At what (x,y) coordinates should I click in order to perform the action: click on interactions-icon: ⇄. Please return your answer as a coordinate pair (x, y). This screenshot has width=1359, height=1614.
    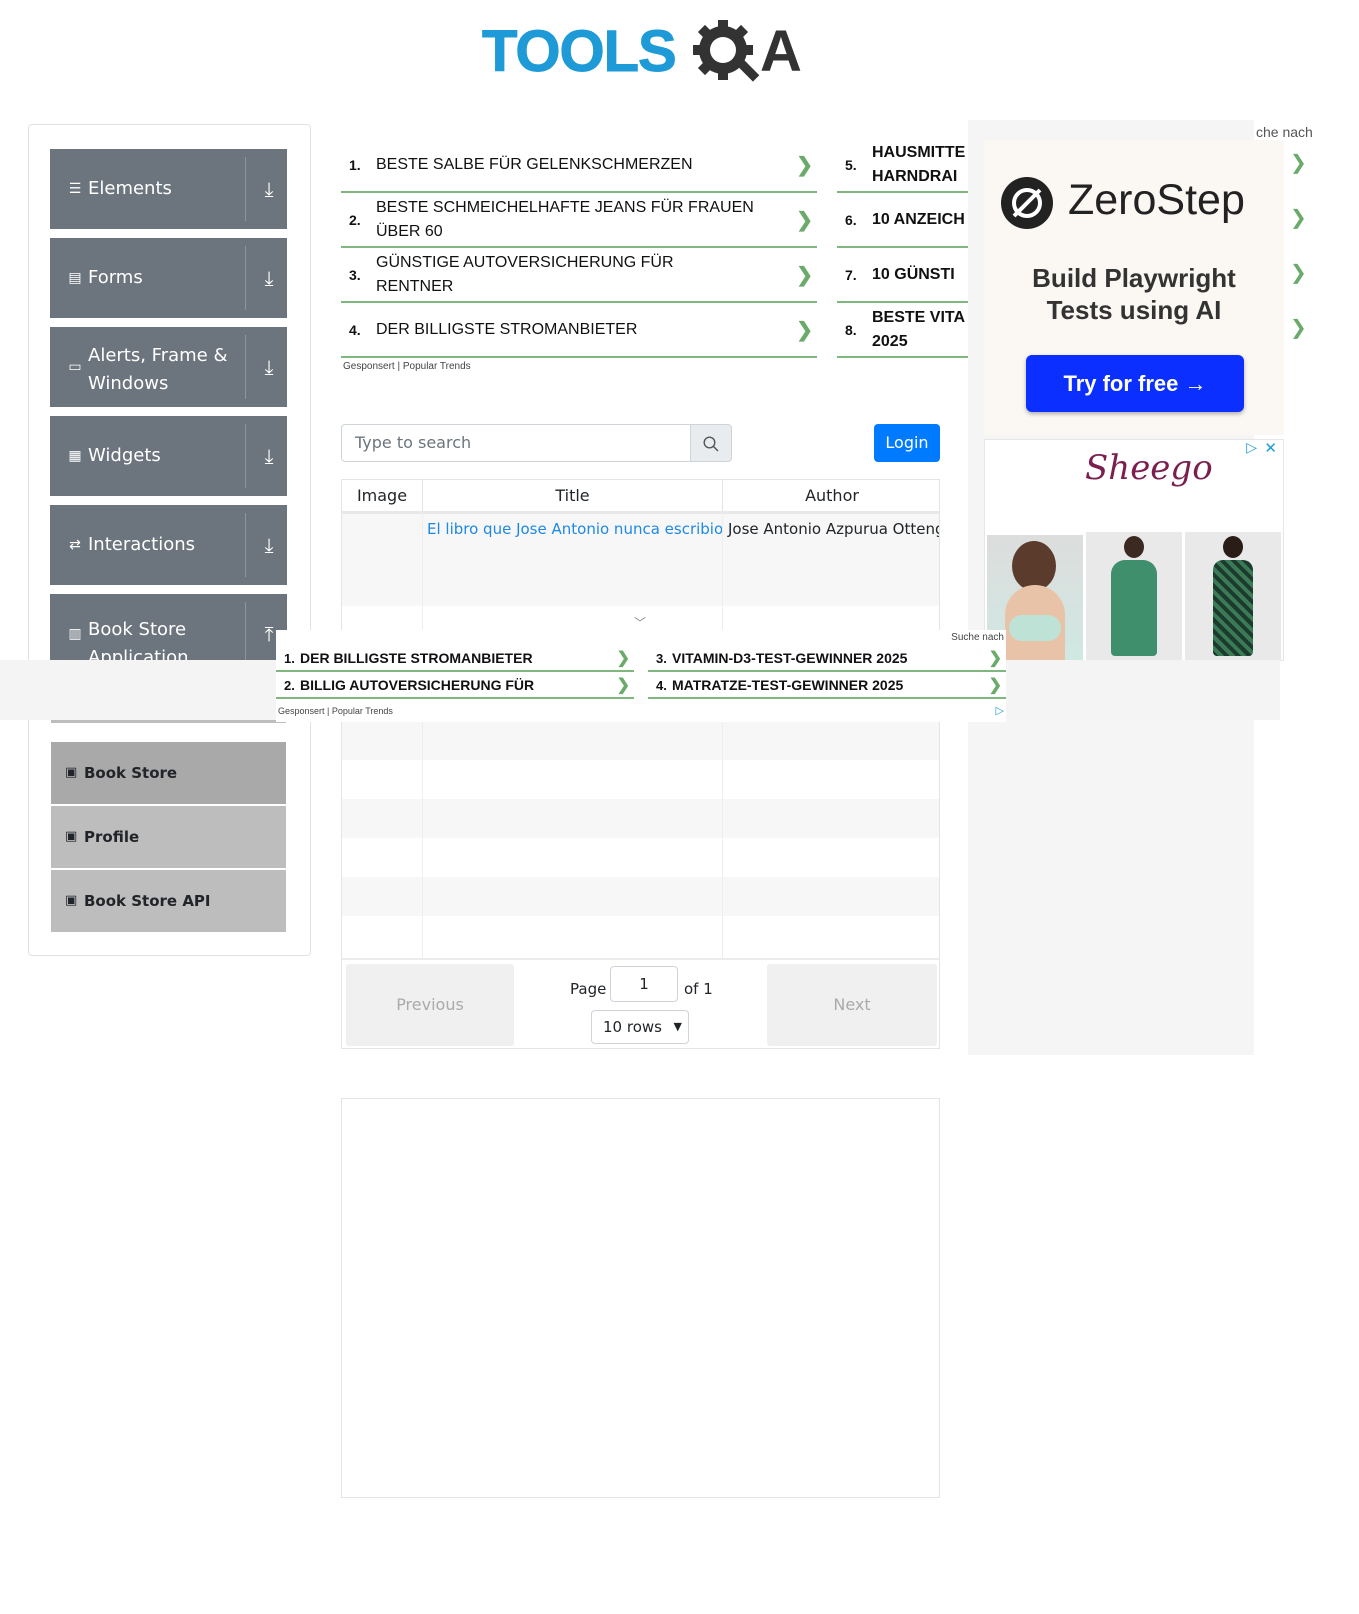
    Looking at the image, I should click on (75, 545).